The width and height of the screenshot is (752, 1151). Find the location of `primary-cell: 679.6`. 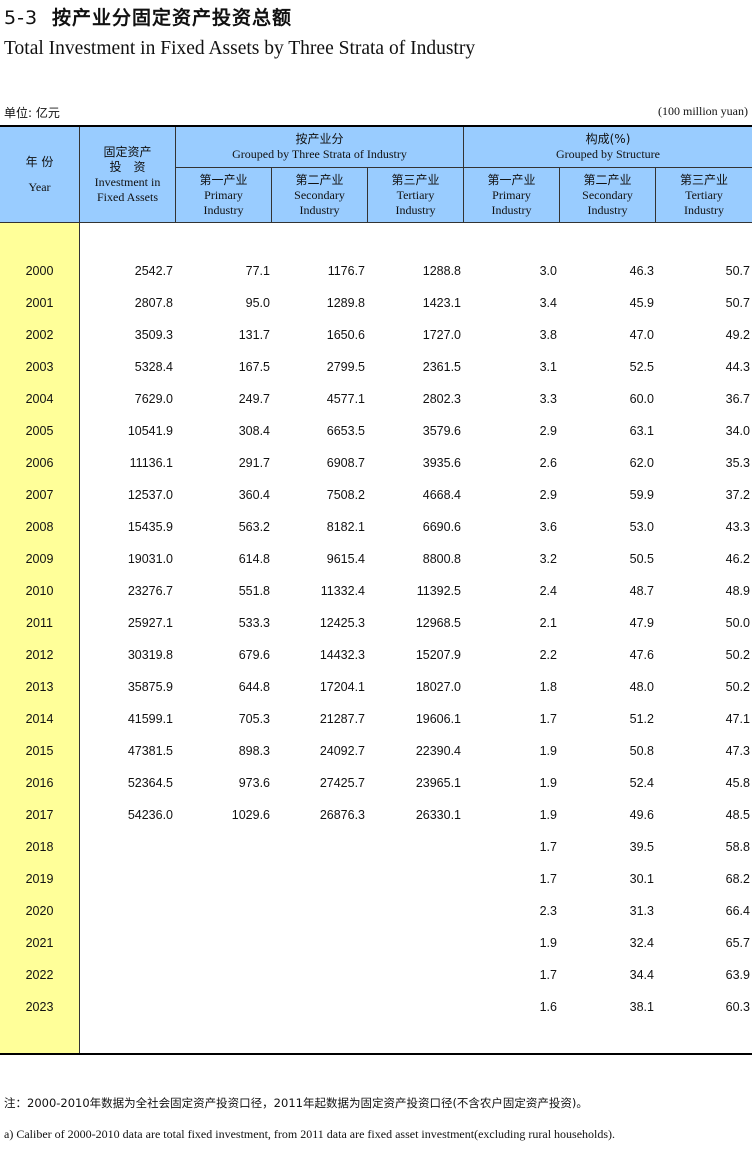

primary-cell: 679.6 is located at coordinates (254, 655).